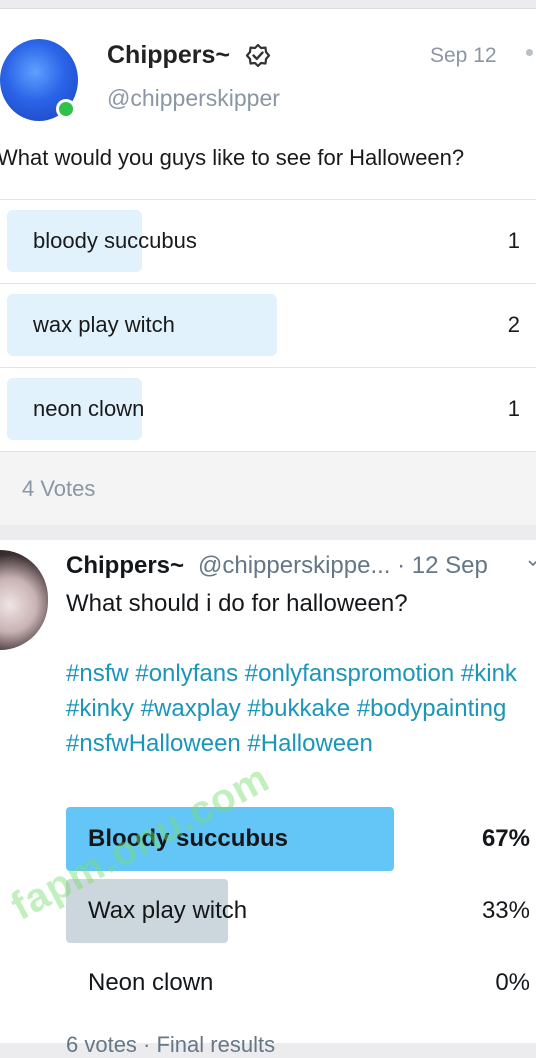  Describe the element at coordinates (532, 563) in the screenshot. I see `chevron-down-icon` at that location.